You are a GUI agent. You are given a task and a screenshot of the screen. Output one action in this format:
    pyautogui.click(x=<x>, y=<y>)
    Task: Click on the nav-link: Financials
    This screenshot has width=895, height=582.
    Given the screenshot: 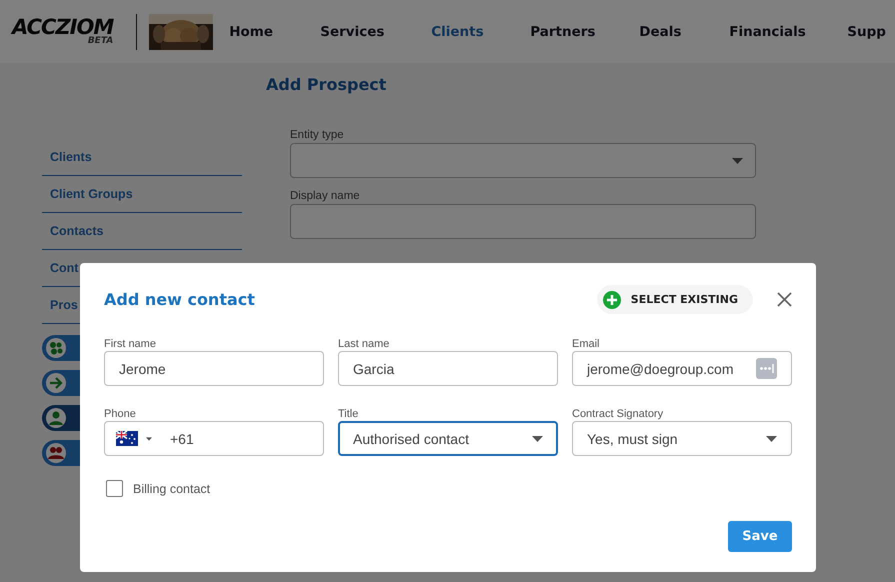 What is the action you would take?
    pyautogui.click(x=788, y=32)
    